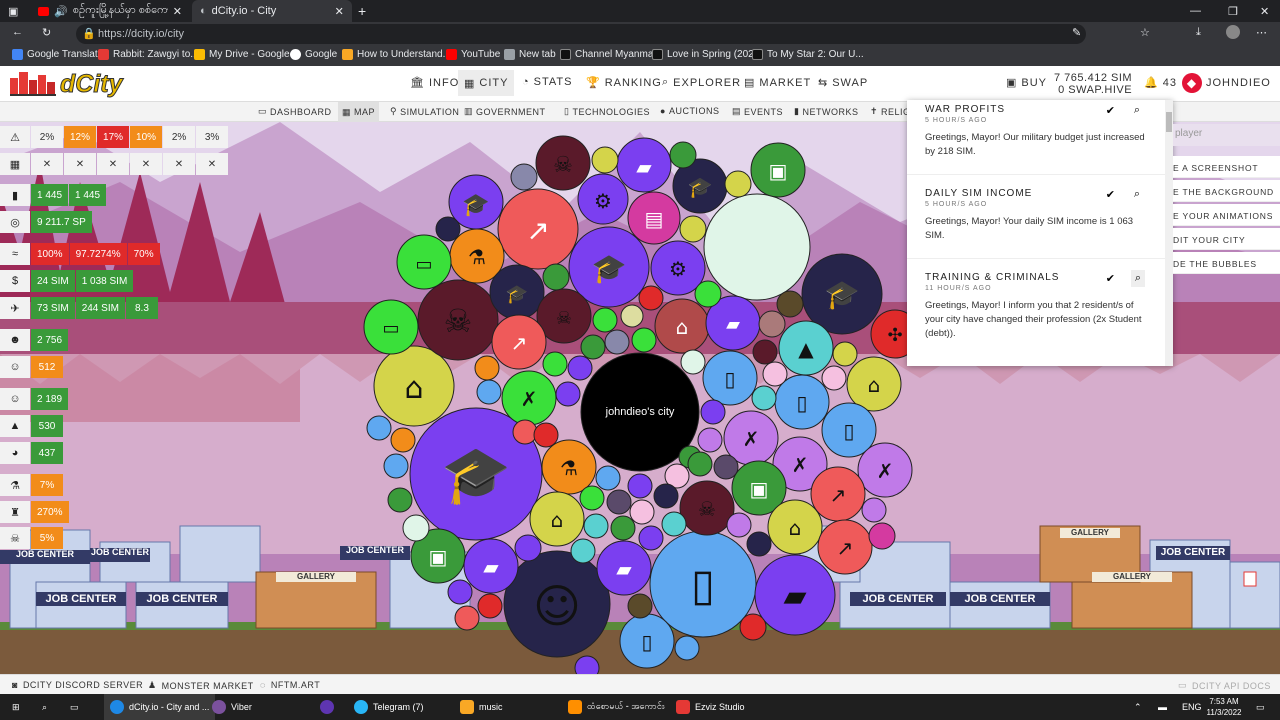 Image resolution: width=1280 pixels, height=720 pixels. What do you see at coordinates (583, 551) in the screenshot?
I see `person-bubble` at bounding box center [583, 551].